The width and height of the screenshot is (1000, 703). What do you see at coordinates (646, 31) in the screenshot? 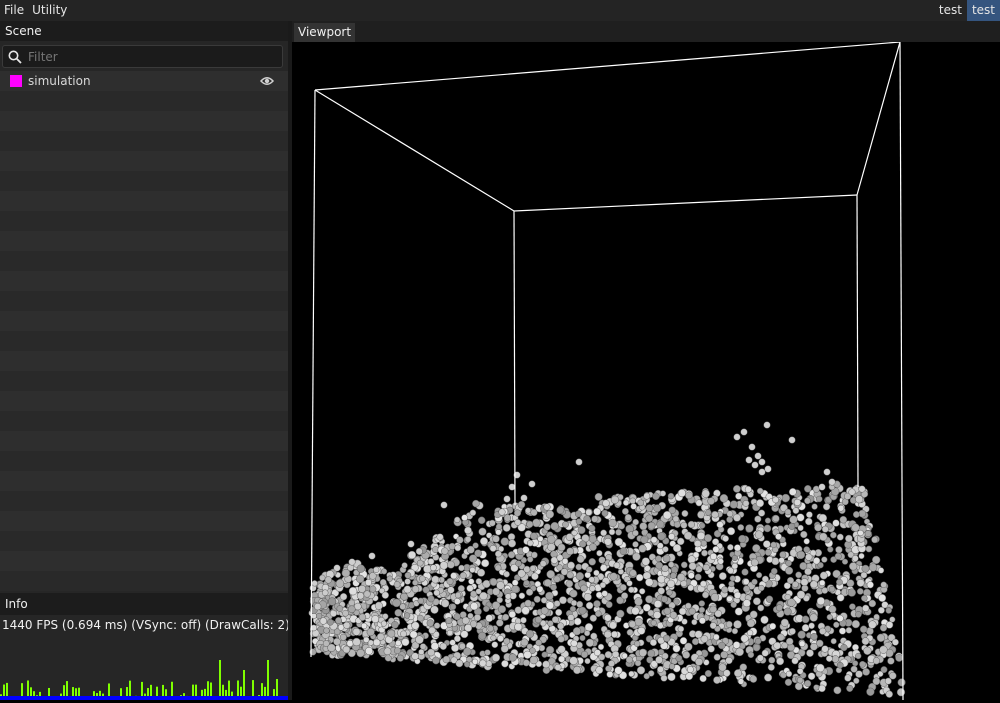
I see `viewport-tab-bar: Viewport` at bounding box center [646, 31].